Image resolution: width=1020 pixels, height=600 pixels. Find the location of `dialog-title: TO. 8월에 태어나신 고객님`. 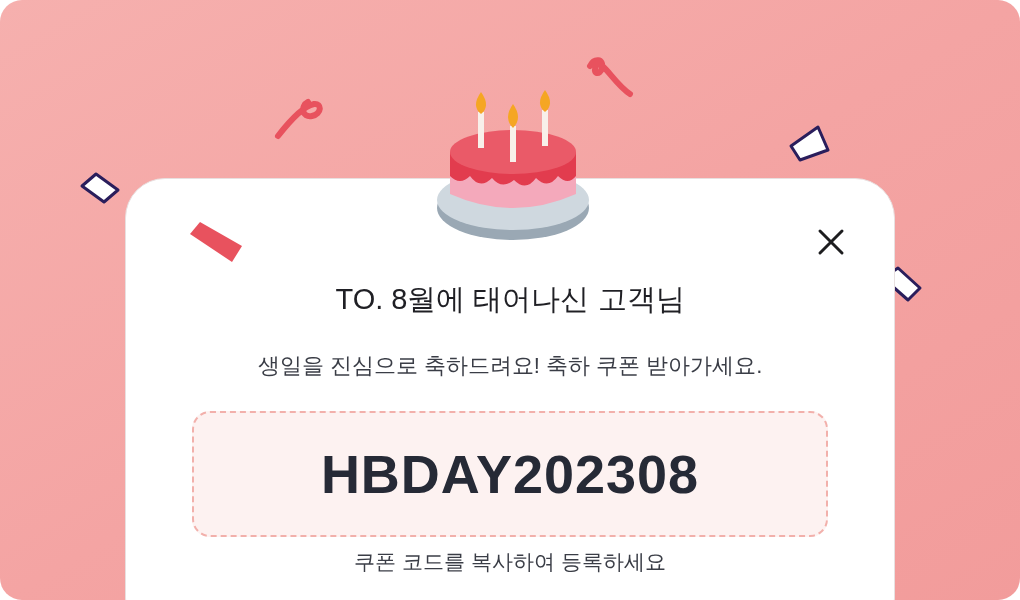

dialog-title: TO. 8월에 태어나신 고객님 is located at coordinates (510, 299).